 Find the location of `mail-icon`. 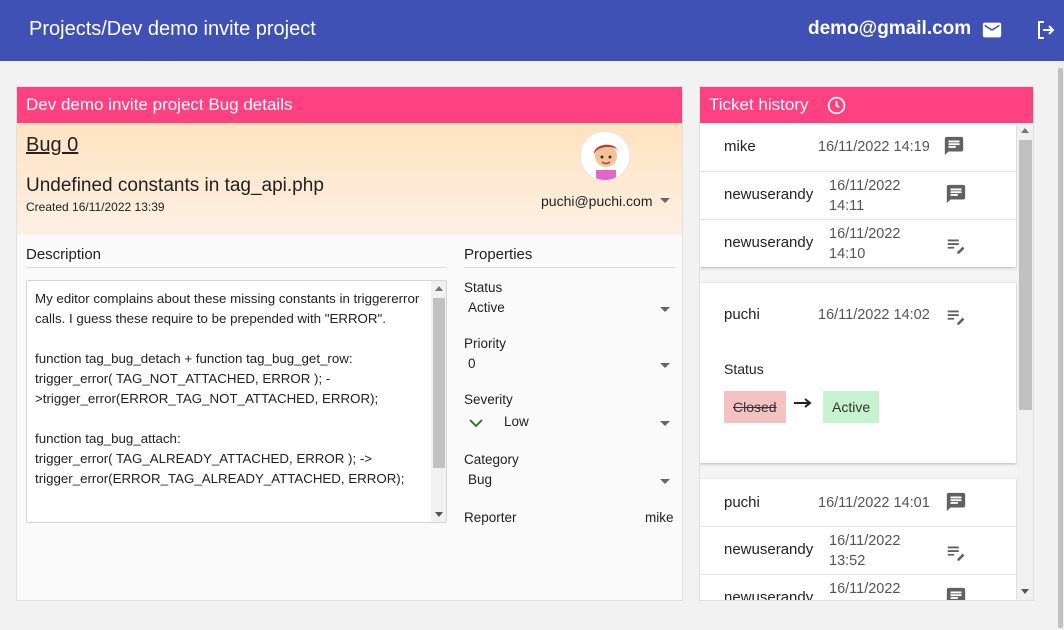

mail-icon is located at coordinates (992, 30).